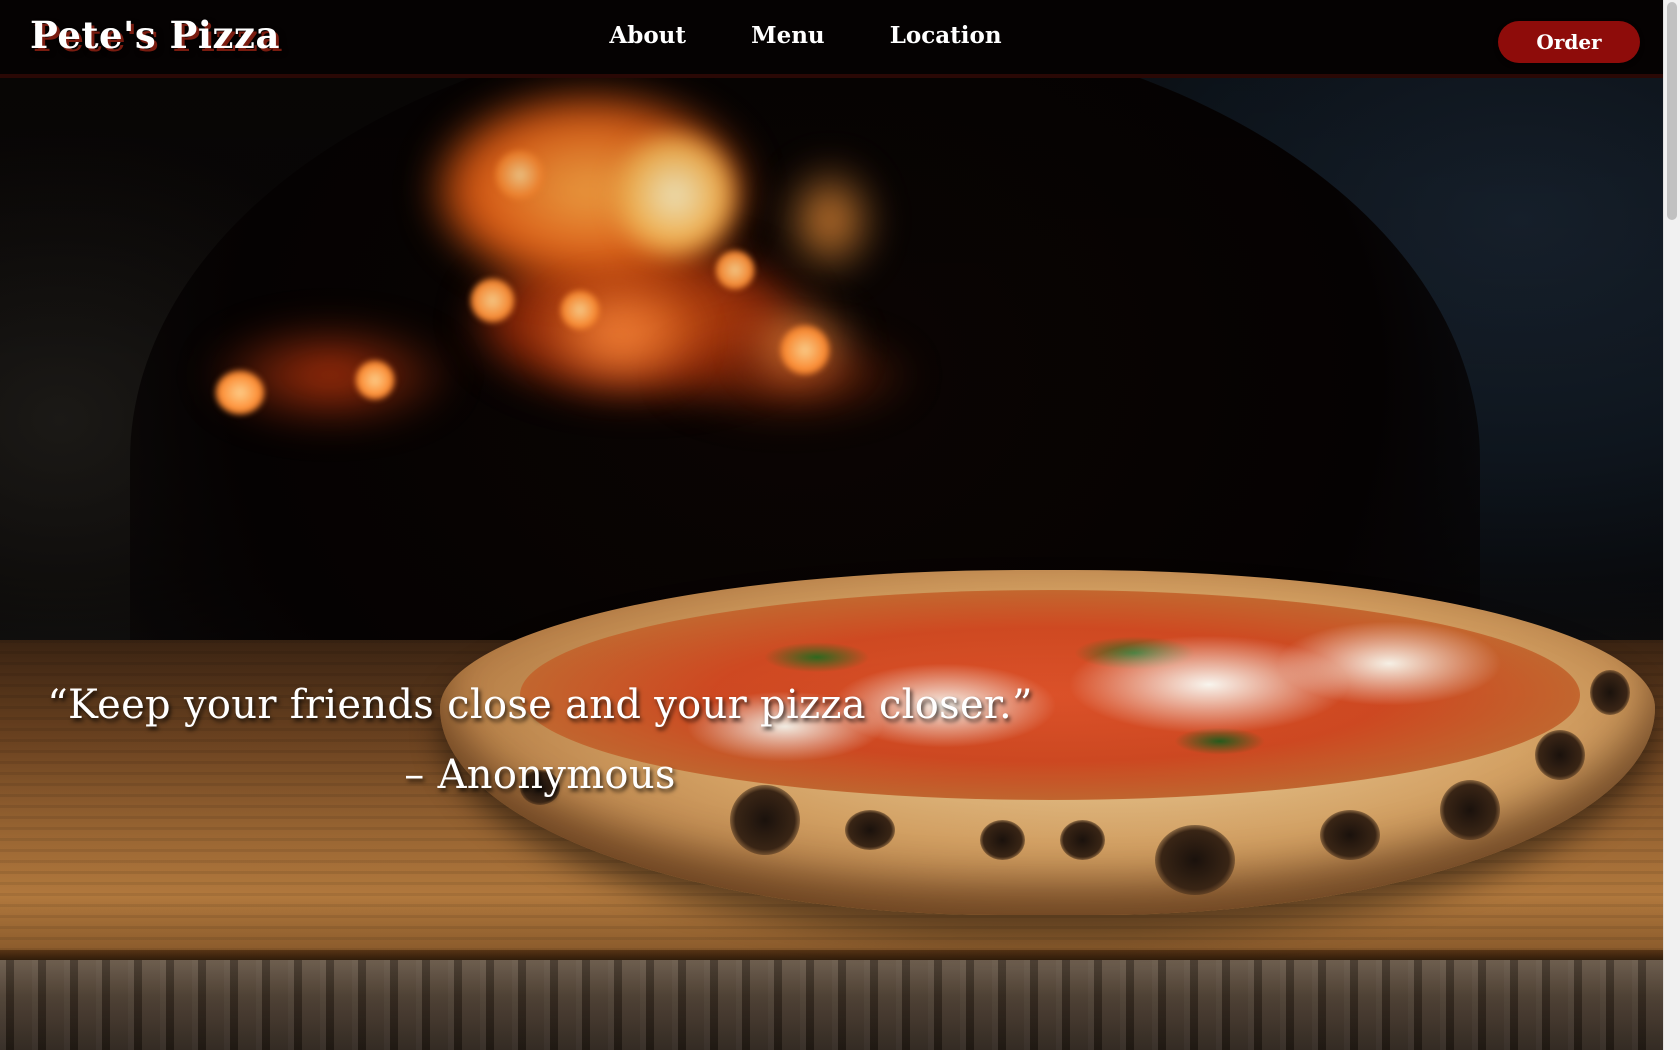  What do you see at coordinates (788, 35) in the screenshot?
I see `nav-link-menu: Menu` at bounding box center [788, 35].